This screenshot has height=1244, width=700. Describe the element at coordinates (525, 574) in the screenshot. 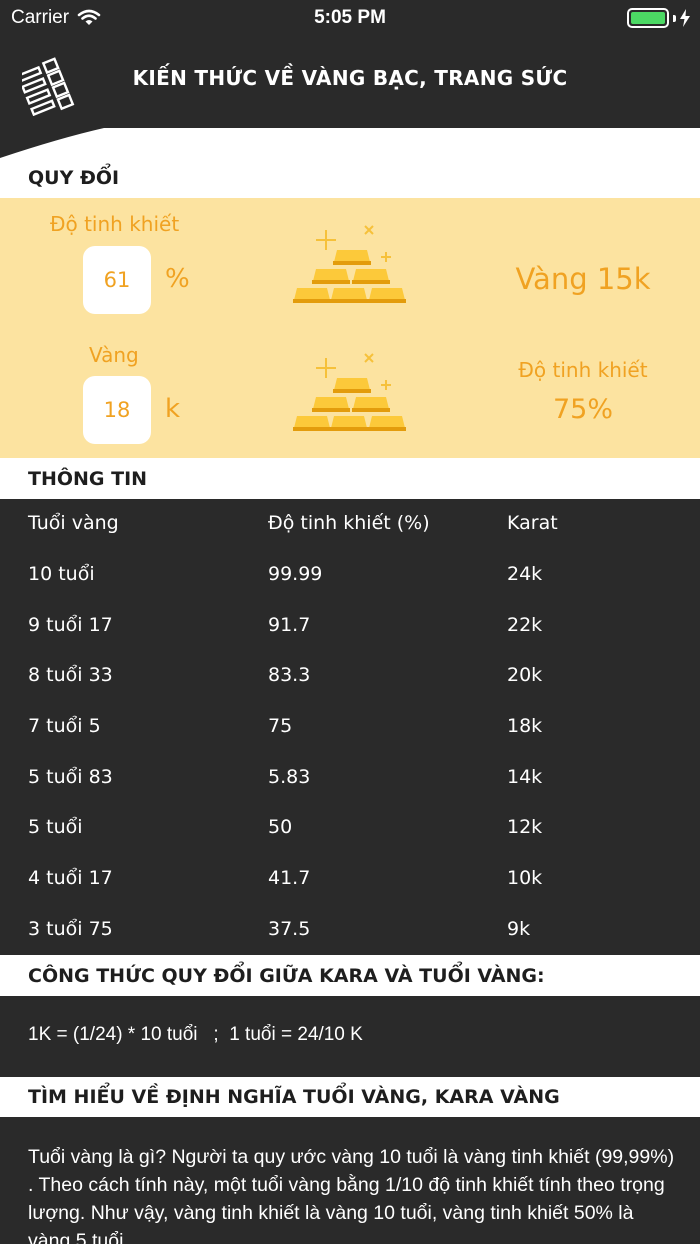

I see `table-cell: 24k` at that location.